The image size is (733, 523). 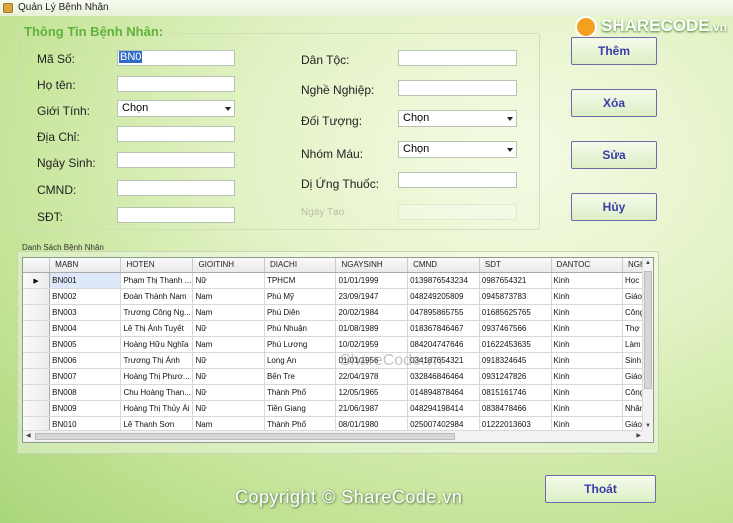 What do you see at coordinates (515, 408) in the screenshot?
I see `table-cell: 0838478466` at bounding box center [515, 408].